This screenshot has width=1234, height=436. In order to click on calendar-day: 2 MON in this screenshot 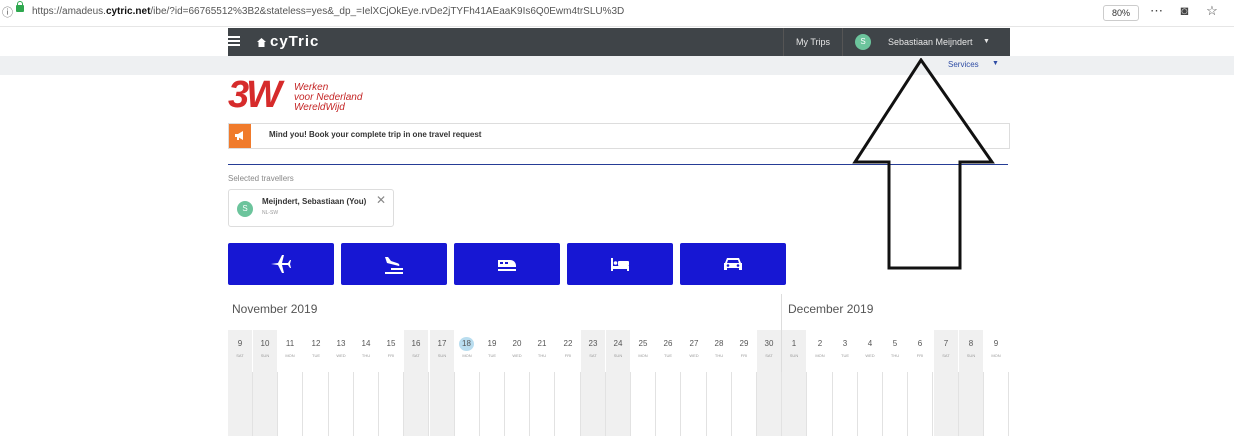, I will do `click(820, 351)`.